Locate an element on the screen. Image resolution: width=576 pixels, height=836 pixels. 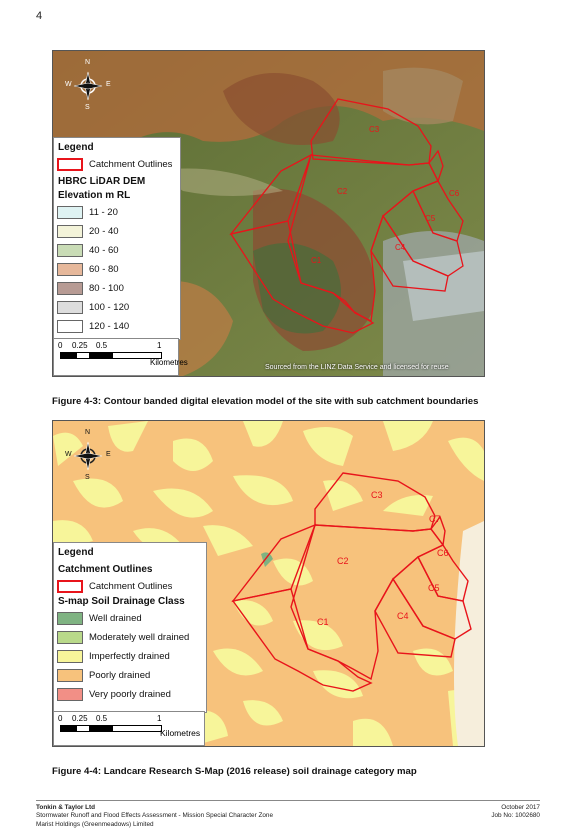
footer-job: Job No: 1002680 is located at coordinates (515, 816).